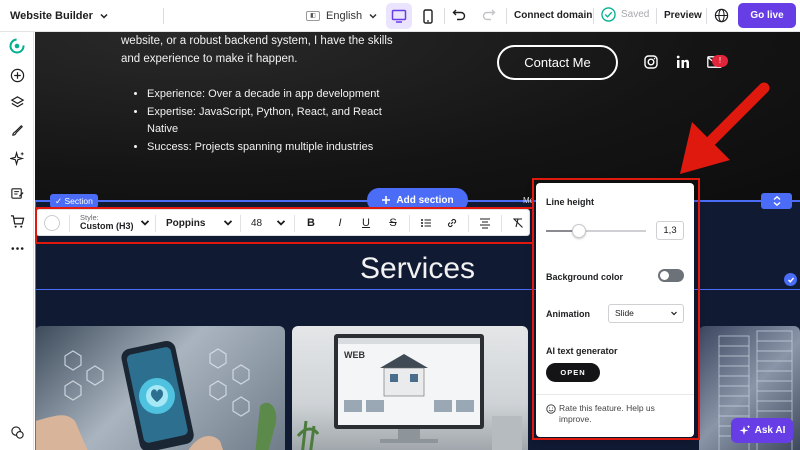 The width and height of the screenshot is (800, 450). I want to click on chevron-up-down-icon, so click(776, 201).